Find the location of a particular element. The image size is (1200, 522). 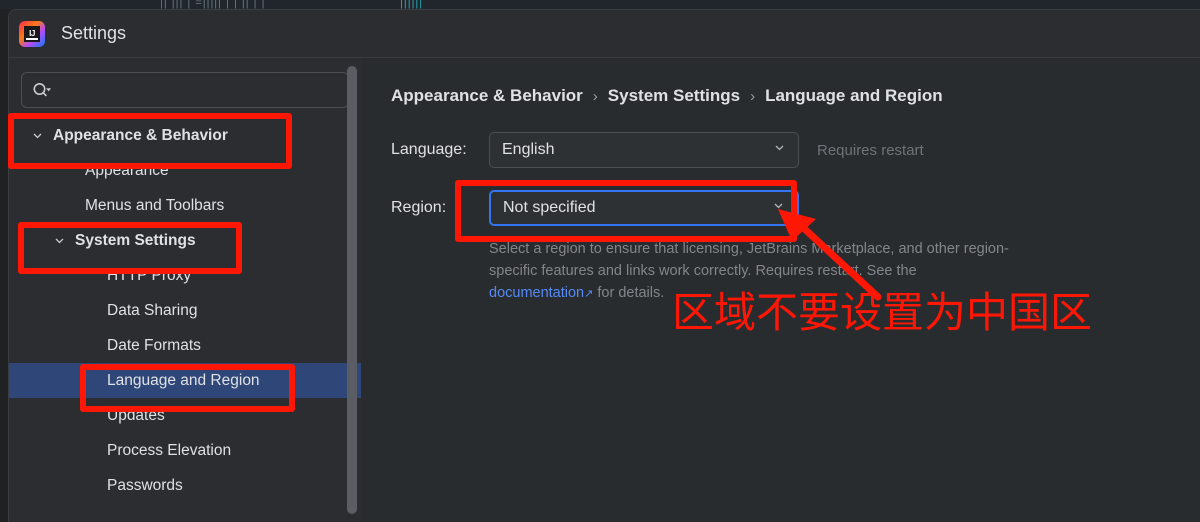

region-dropdown: Not specified is located at coordinates (644, 208).